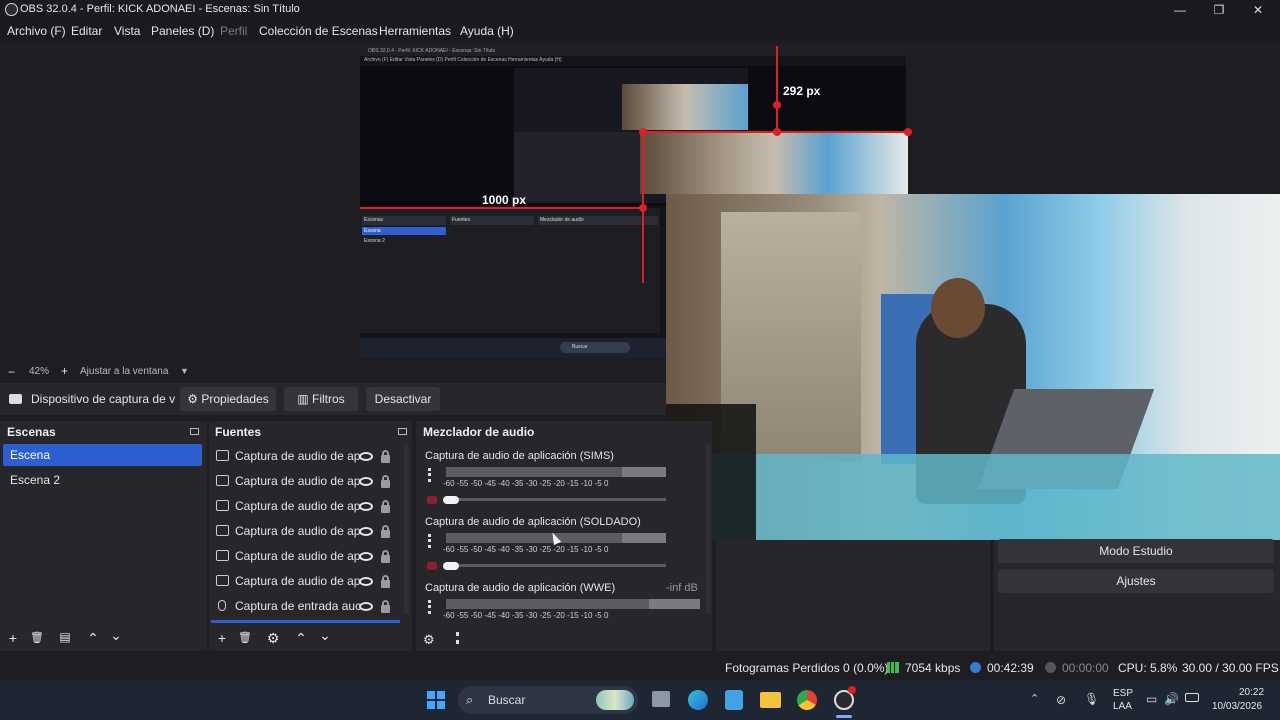 This screenshot has width=1280, height=720. What do you see at coordinates (36, 31) in the screenshot?
I see `menu-archivo: Archivo (F)` at bounding box center [36, 31].